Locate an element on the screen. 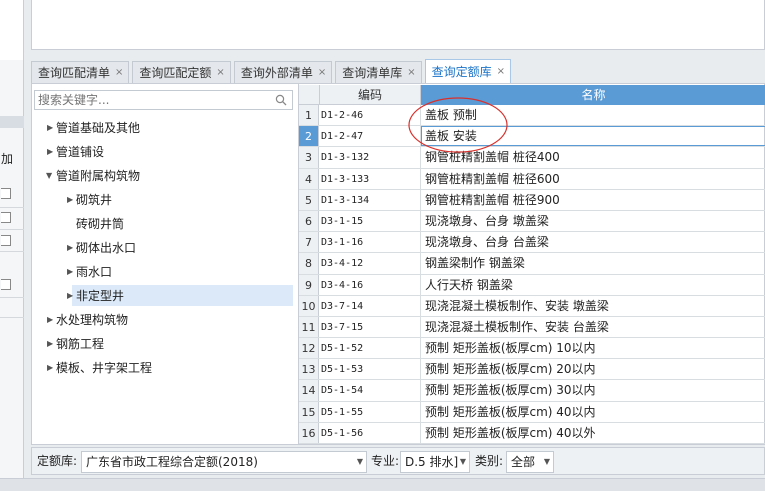 The image size is (765, 491). column-header-code: 编码 is located at coordinates (370, 95).